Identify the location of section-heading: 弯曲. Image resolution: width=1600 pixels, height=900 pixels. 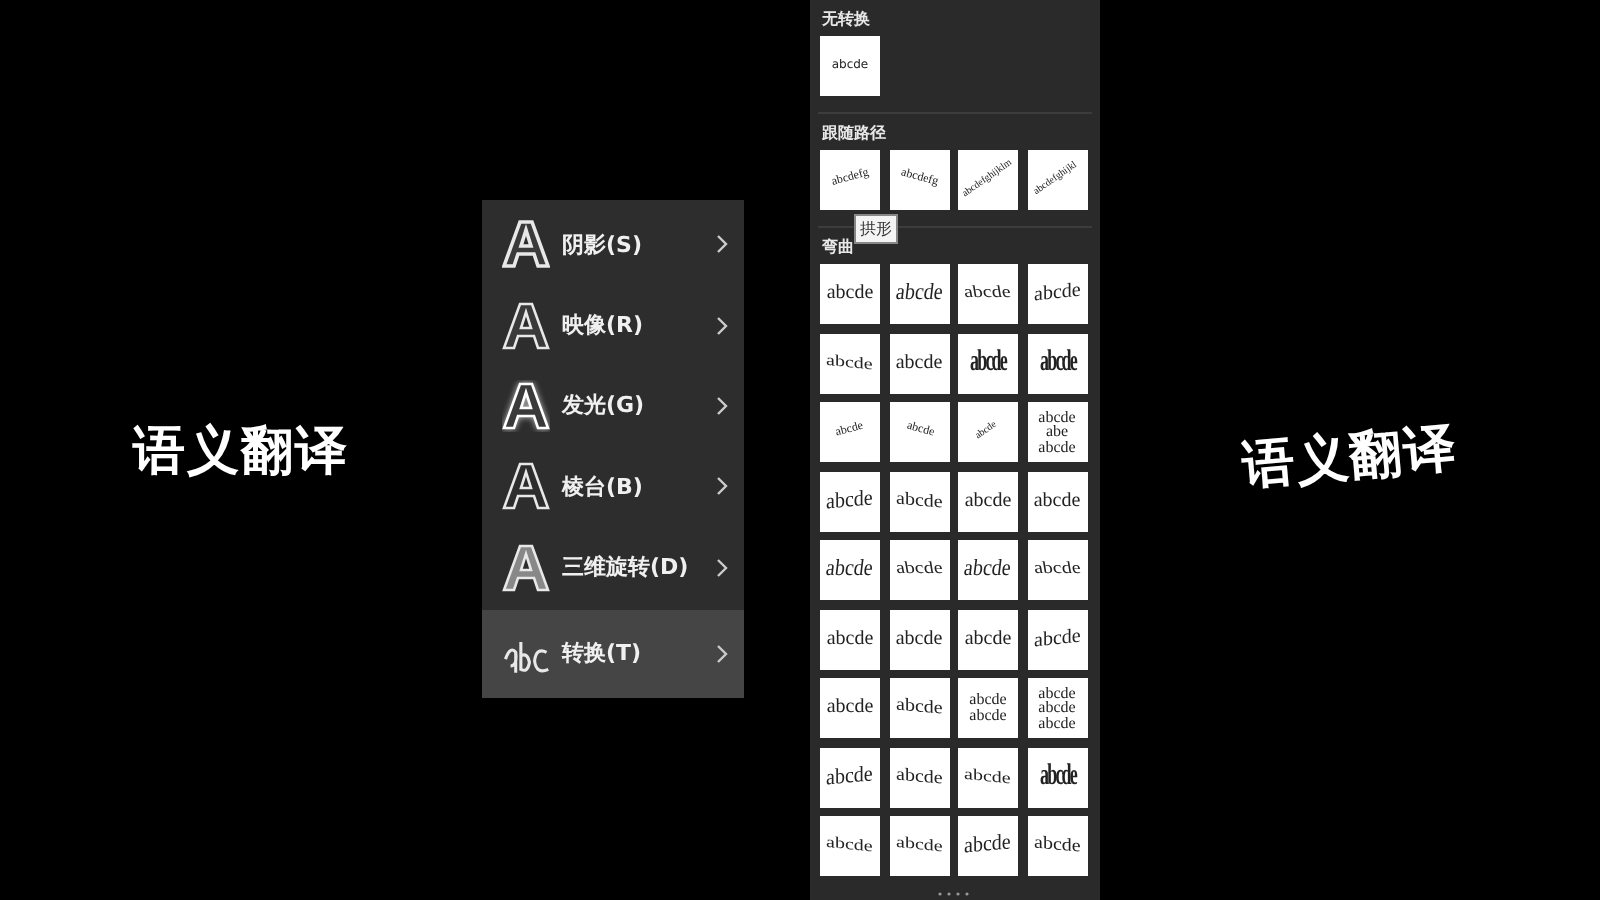
(838, 248).